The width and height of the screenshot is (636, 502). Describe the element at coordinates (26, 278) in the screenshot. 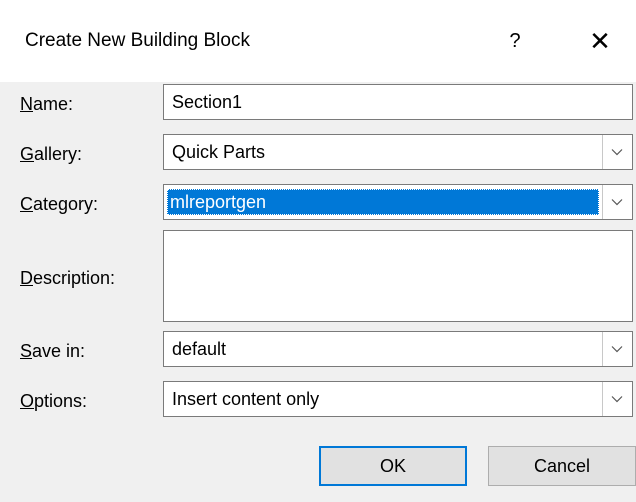

I see `description-label-mnemonic: D` at that location.